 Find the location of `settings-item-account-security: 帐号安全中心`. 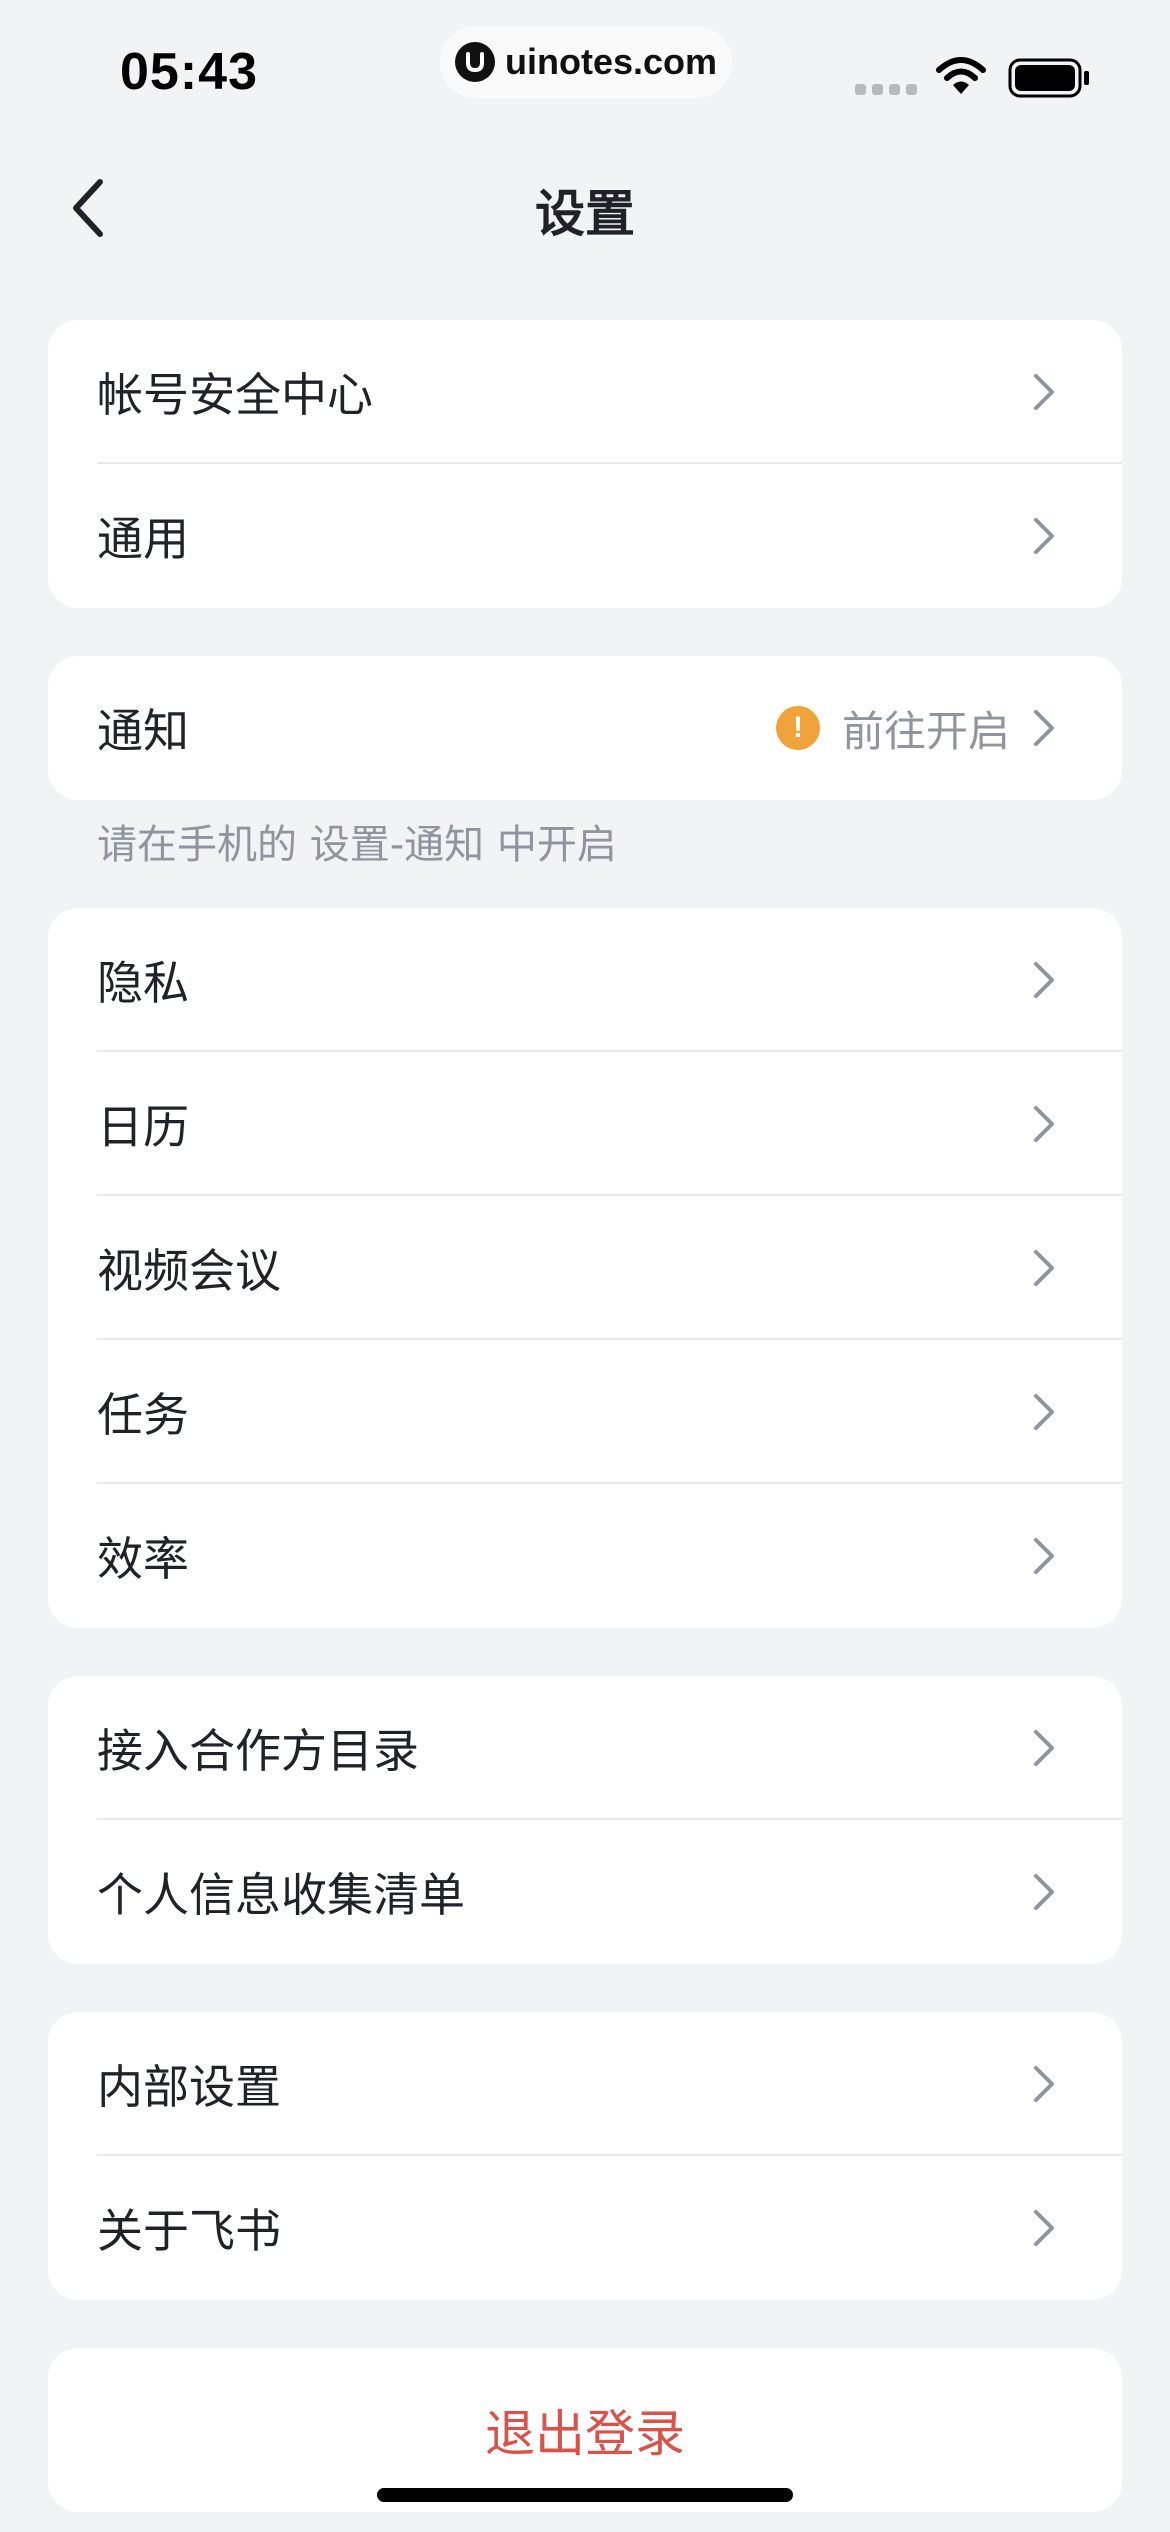

settings-item-account-security: 帐号安全中心 is located at coordinates (585, 392).